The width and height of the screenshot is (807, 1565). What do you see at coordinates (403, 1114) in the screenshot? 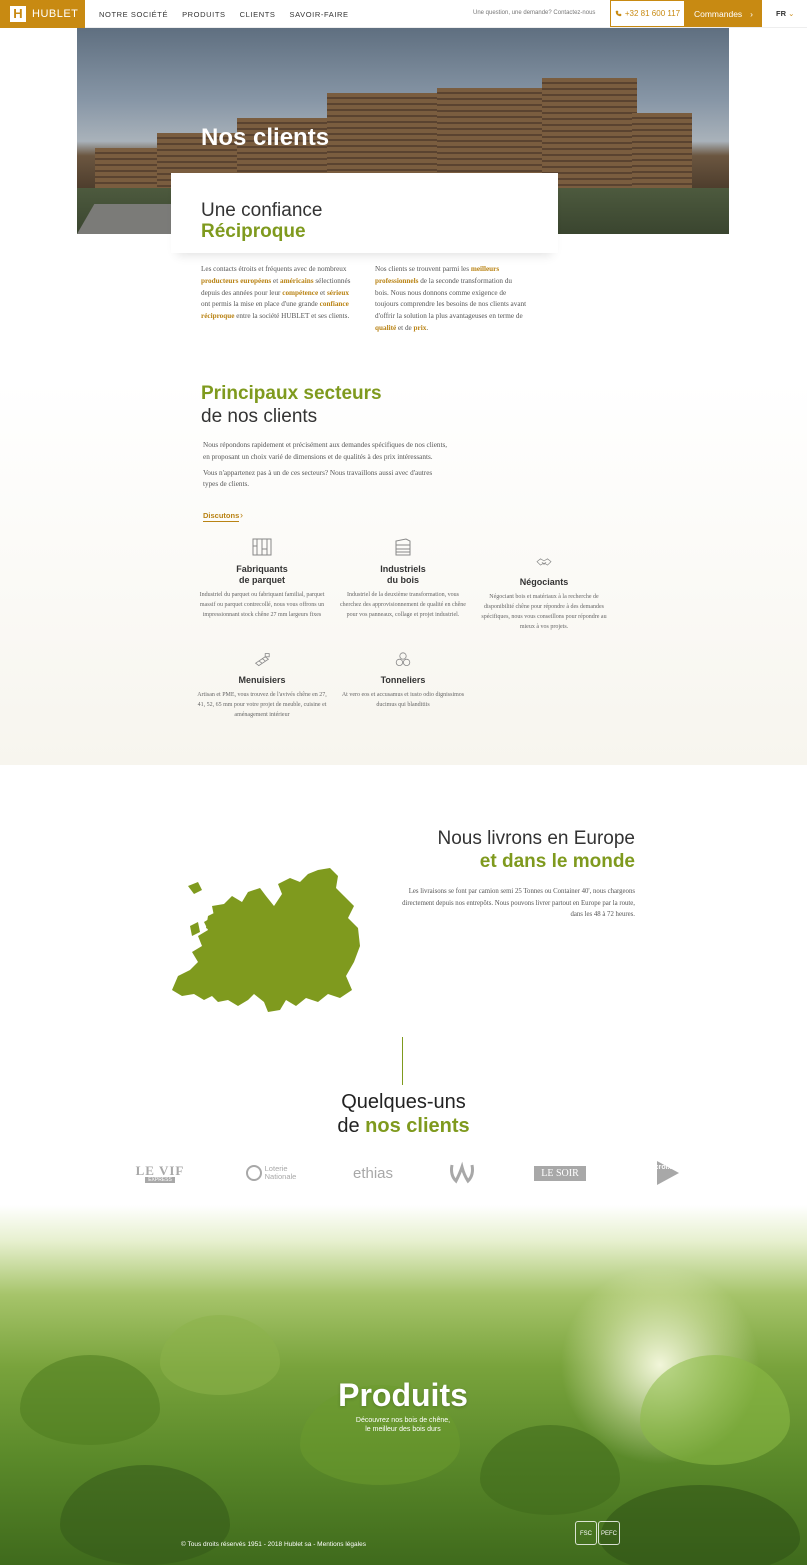
I see `clients-title: Quelques-uns de nos clients` at bounding box center [403, 1114].